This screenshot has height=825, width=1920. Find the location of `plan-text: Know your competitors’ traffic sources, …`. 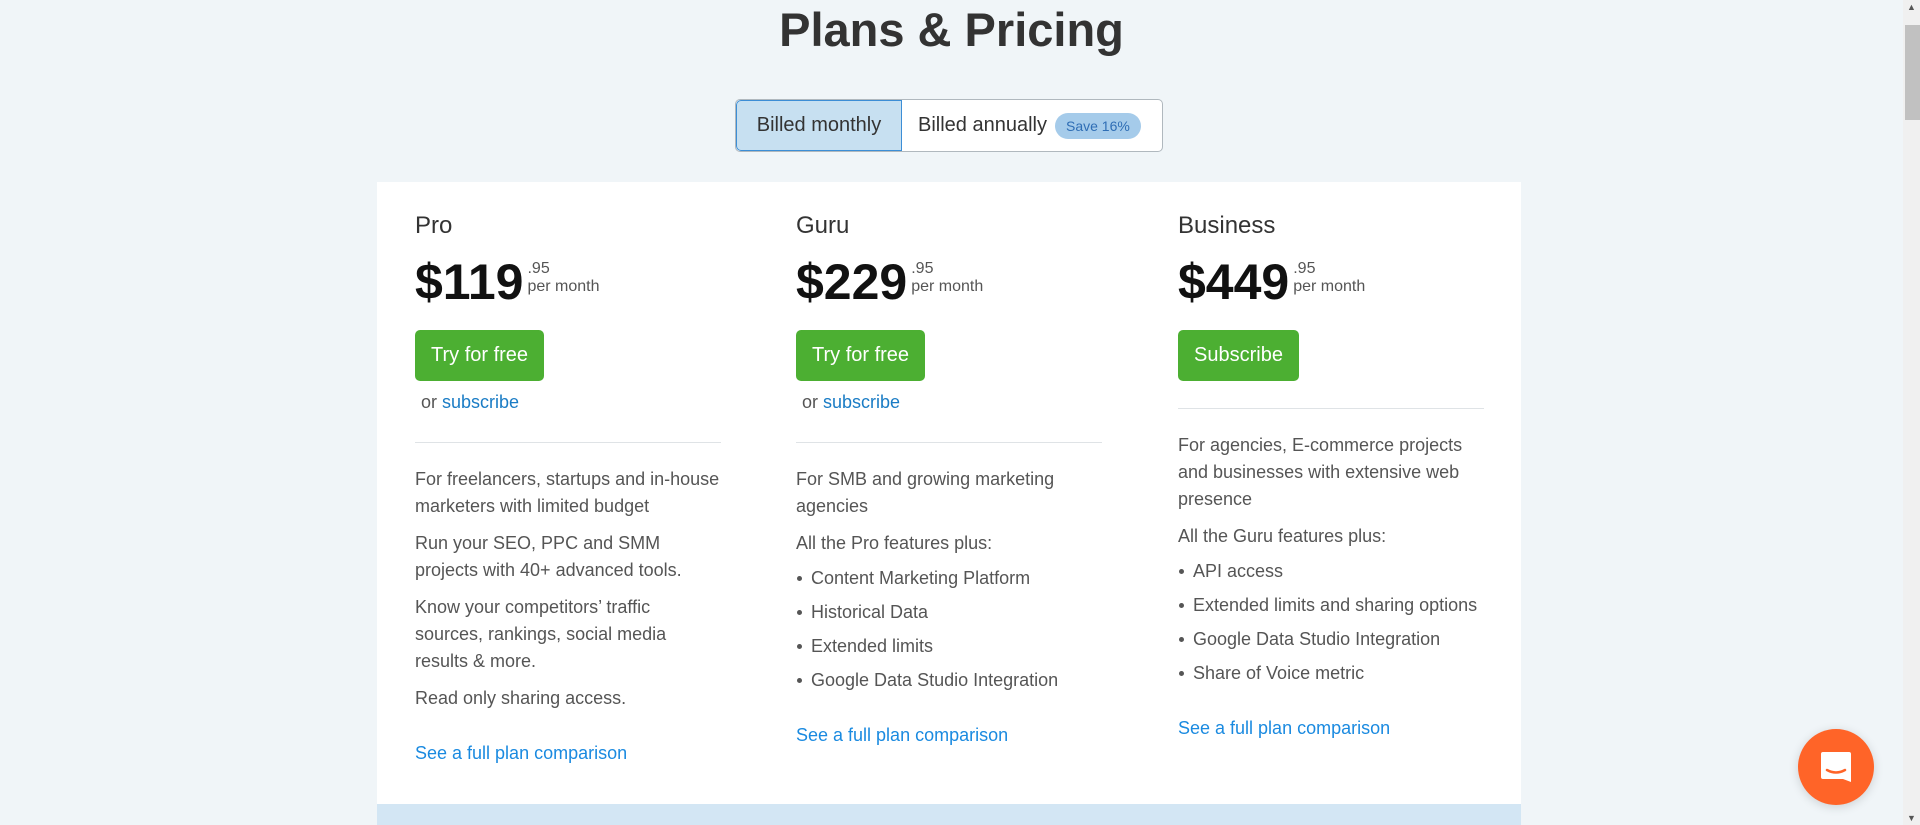

plan-text: Know your competitors’ traffic sources, … is located at coordinates (541, 634).